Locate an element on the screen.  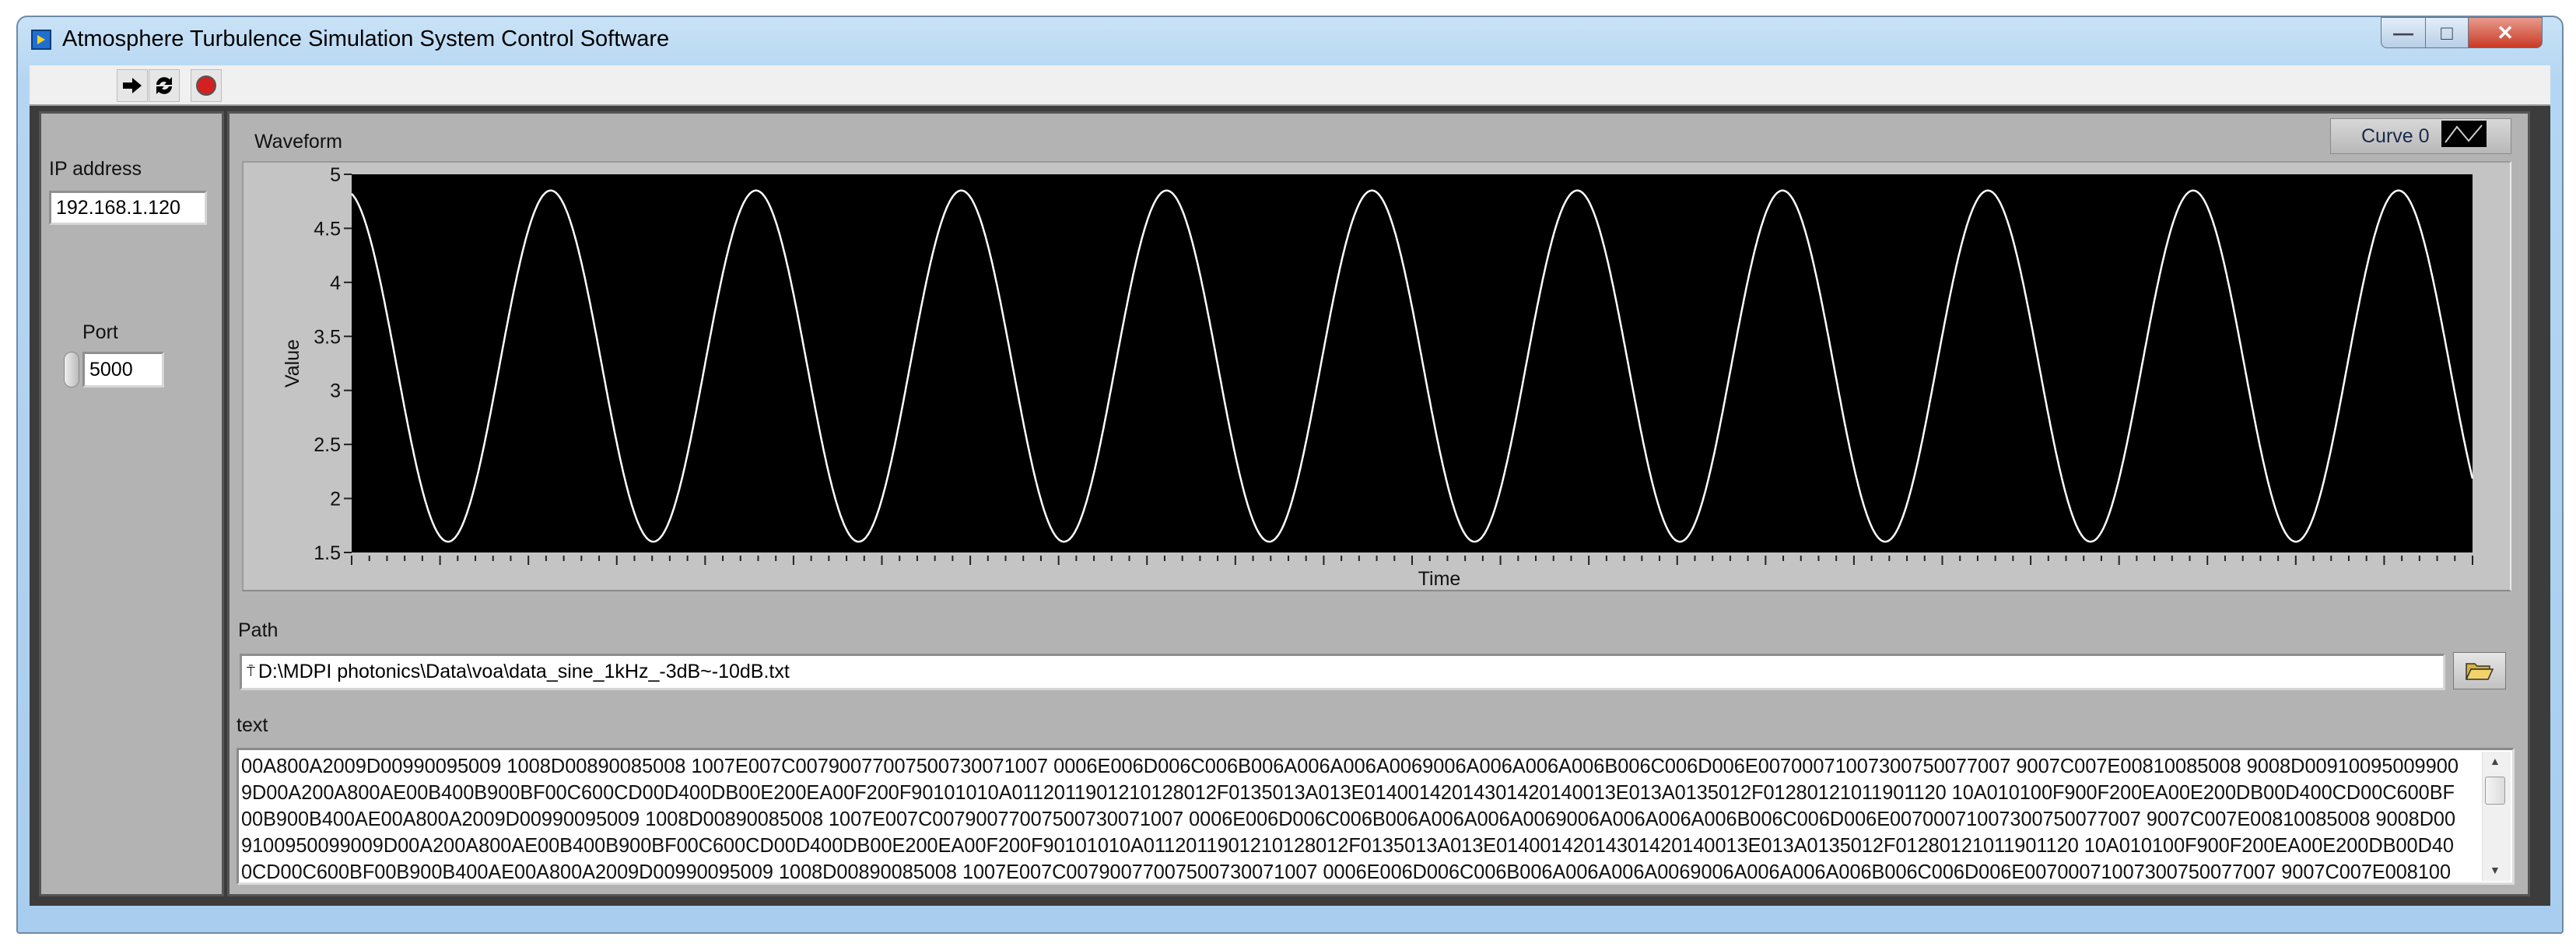
scrollbar-thumb is located at coordinates (2495, 791).